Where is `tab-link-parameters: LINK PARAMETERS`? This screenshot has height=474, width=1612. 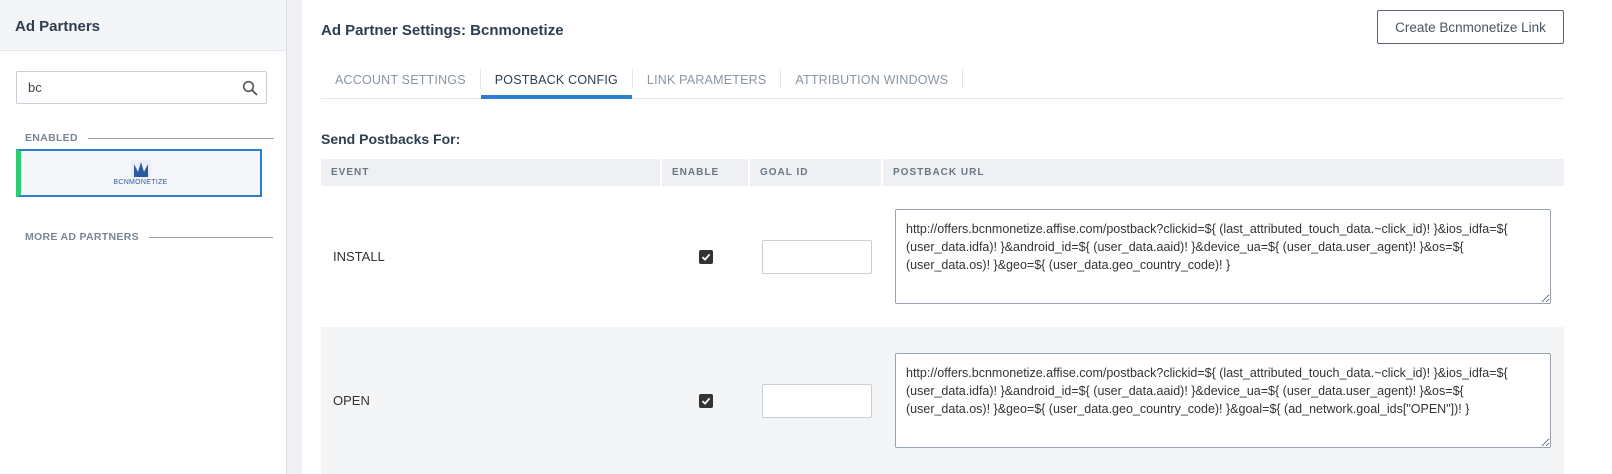 tab-link-parameters: LINK PARAMETERS is located at coordinates (706, 79).